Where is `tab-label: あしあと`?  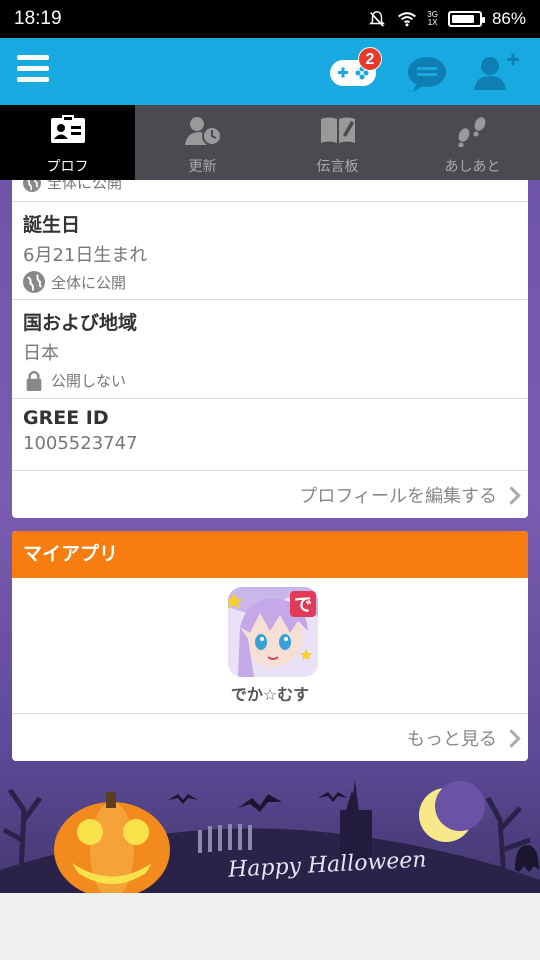
tab-label: あしあと is located at coordinates (472, 167).